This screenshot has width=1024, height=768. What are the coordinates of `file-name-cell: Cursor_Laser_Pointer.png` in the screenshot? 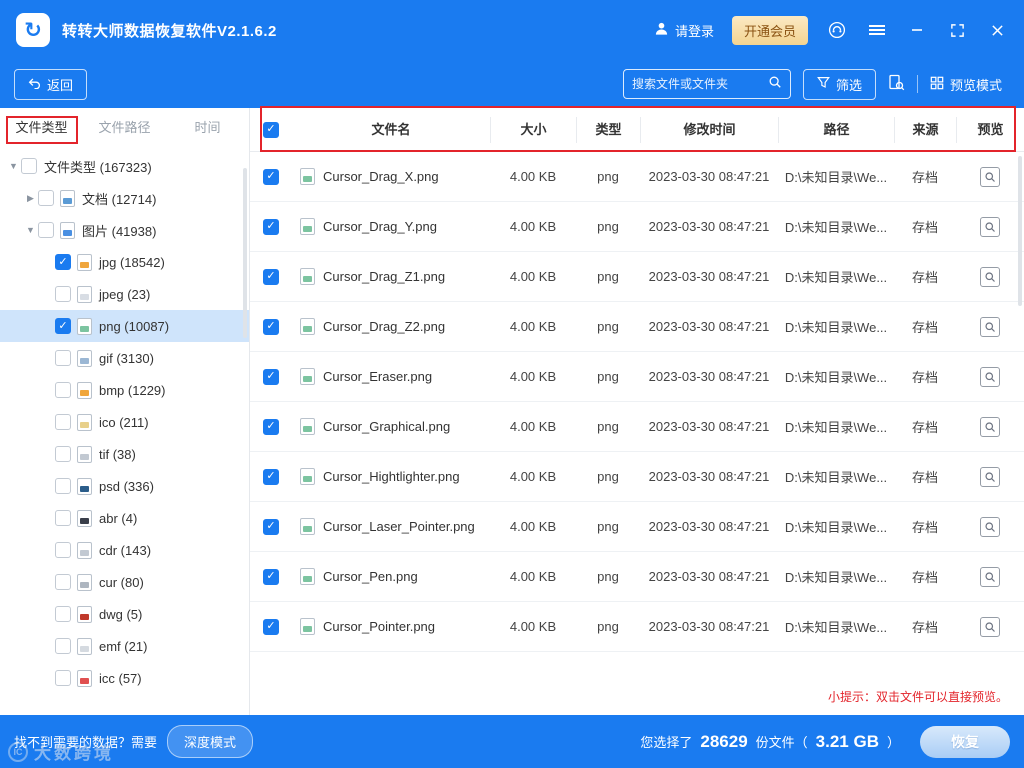 It's located at (391, 526).